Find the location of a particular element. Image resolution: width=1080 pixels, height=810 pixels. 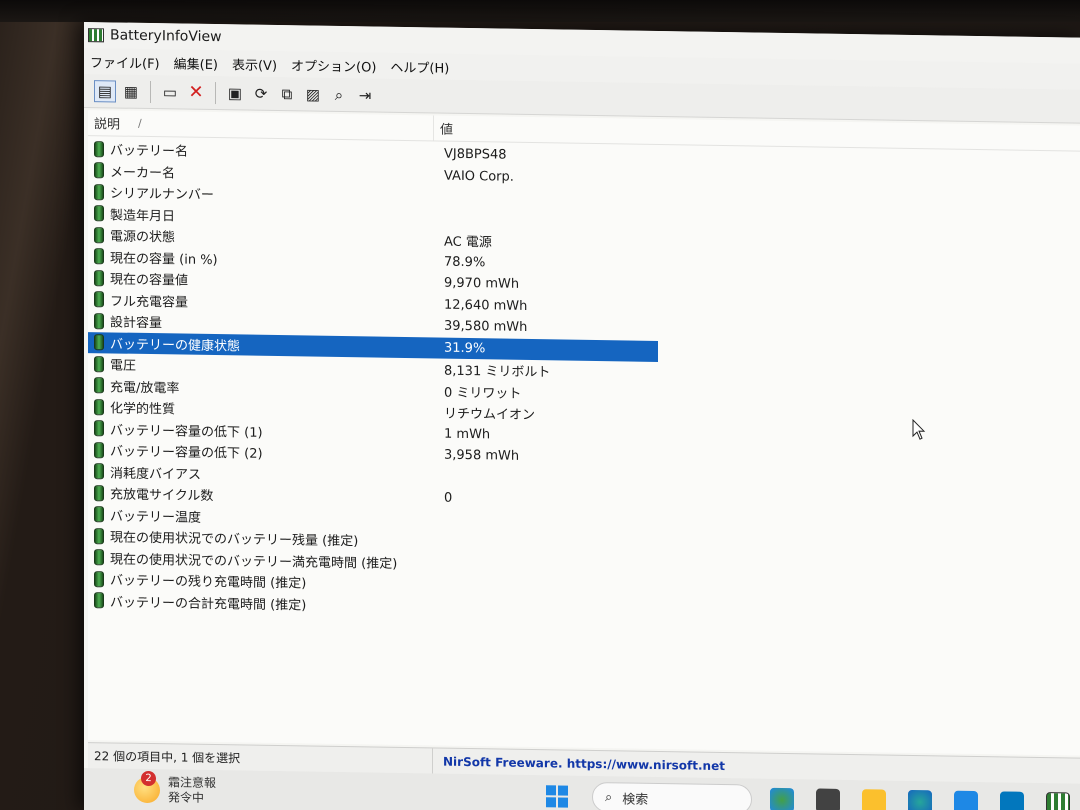

monitor-bezel is located at coordinates (540, 11).